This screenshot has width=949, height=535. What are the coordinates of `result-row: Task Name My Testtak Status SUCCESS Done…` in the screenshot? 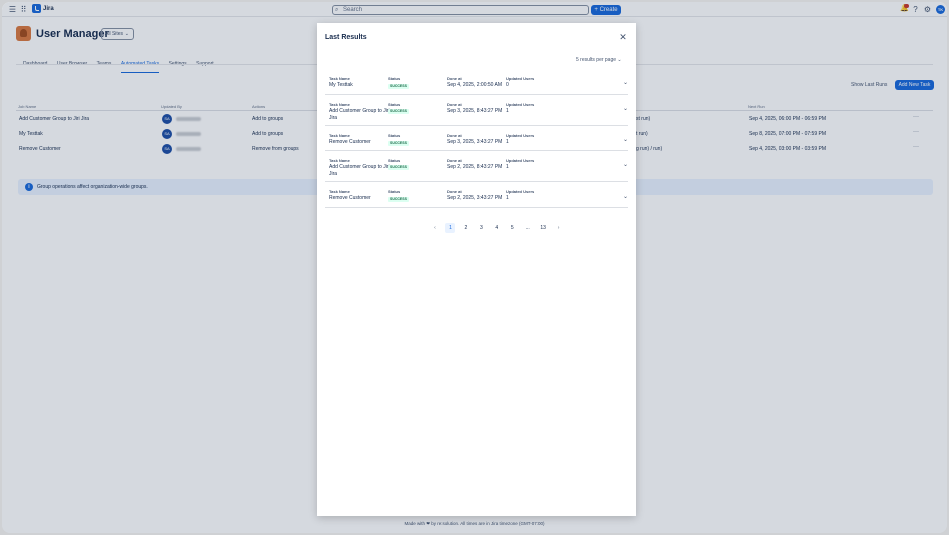 It's located at (476, 84).